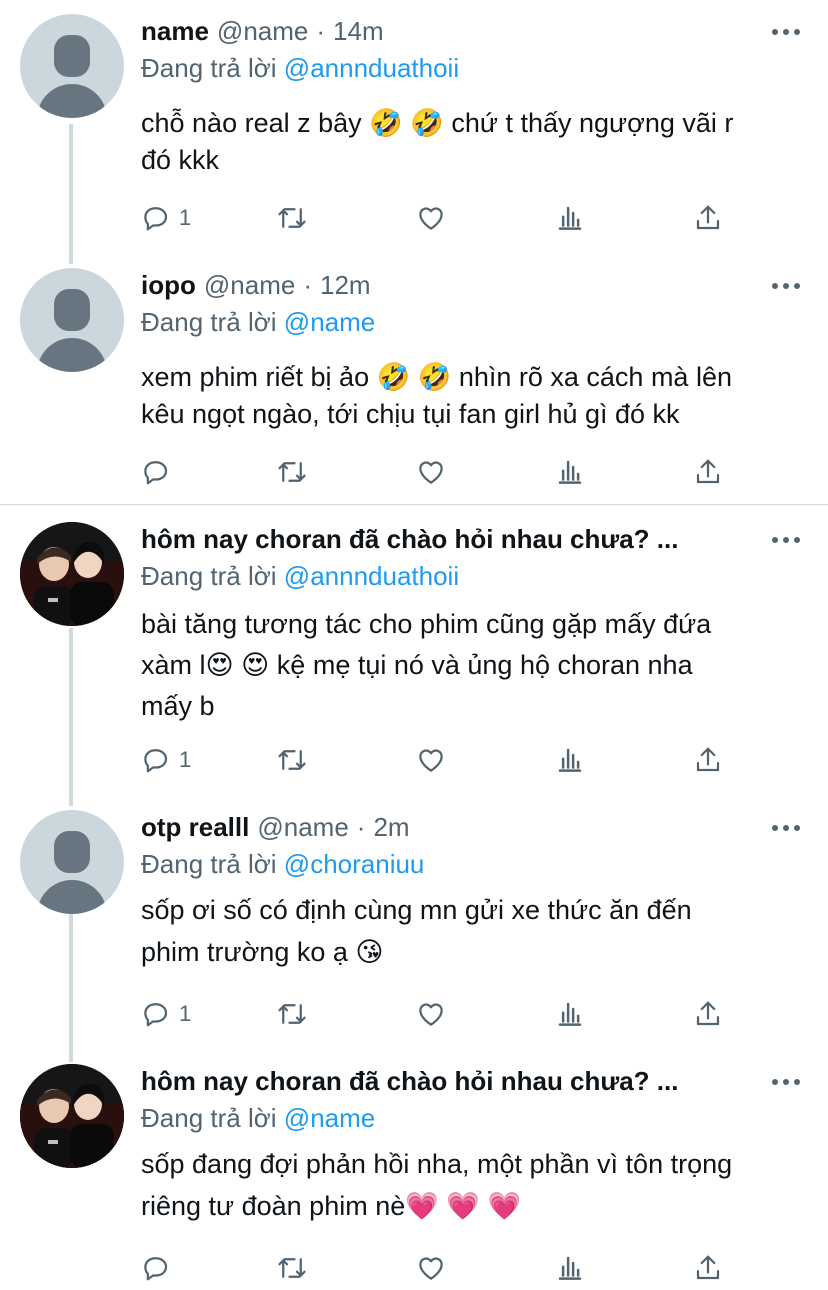  Describe the element at coordinates (345, 285) in the screenshot. I see `timestamp: 12m` at that location.